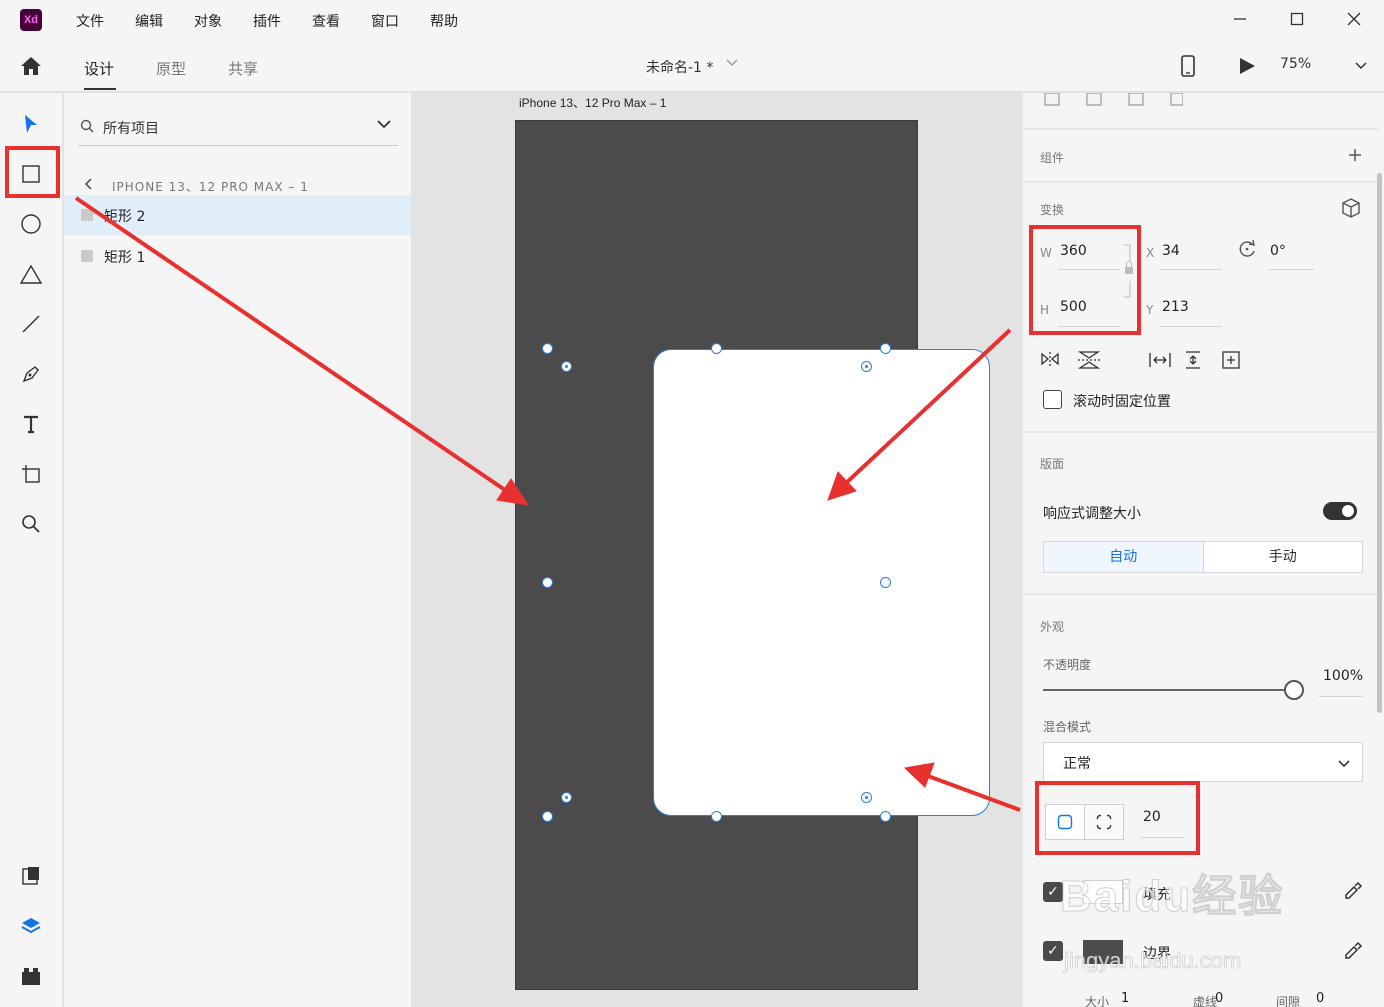 The height and width of the screenshot is (1007, 1384). I want to click on panel-scrollbar, so click(1379, 443).